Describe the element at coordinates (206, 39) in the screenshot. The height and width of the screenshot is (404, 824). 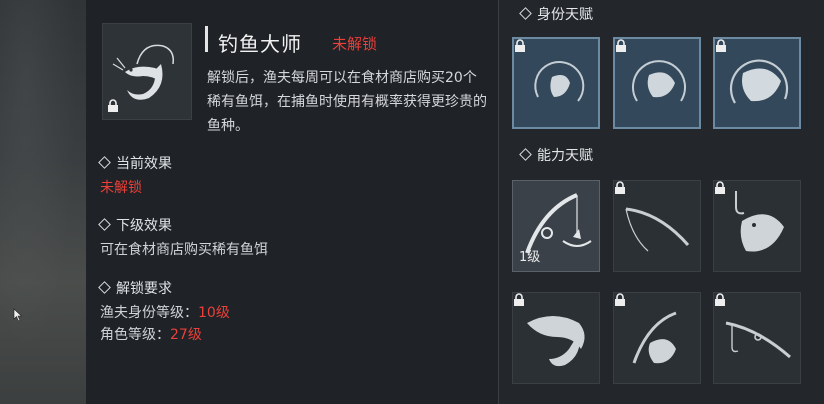
I see `title-accent-bar` at that location.